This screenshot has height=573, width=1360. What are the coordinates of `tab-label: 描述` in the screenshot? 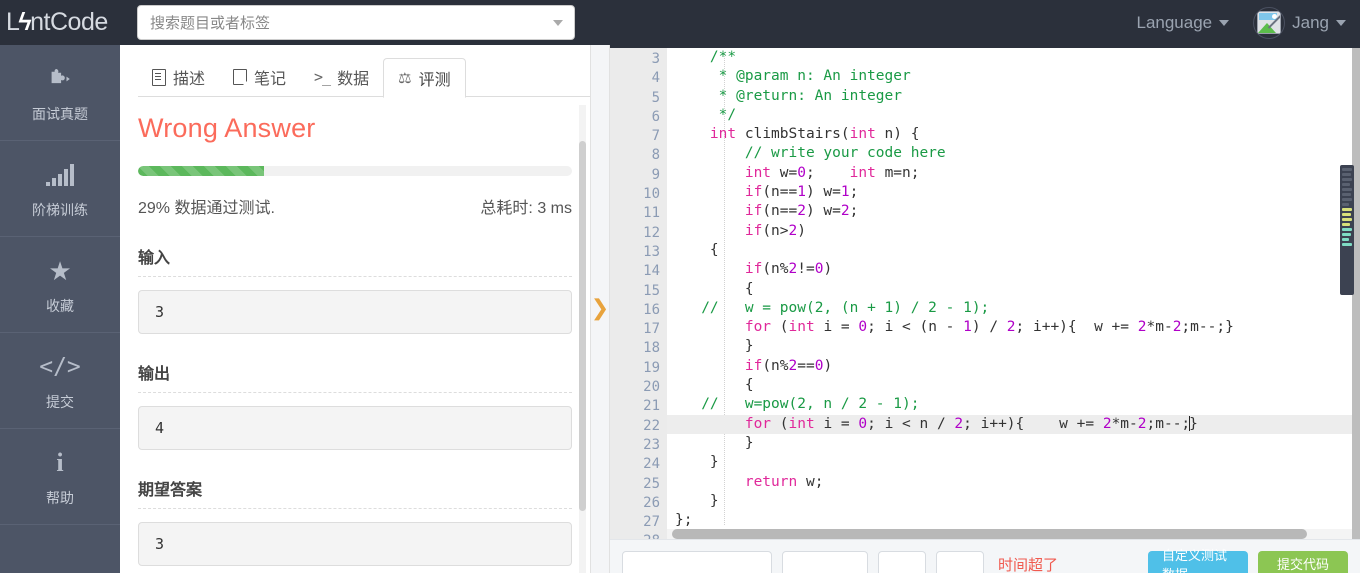 It's located at (189, 79).